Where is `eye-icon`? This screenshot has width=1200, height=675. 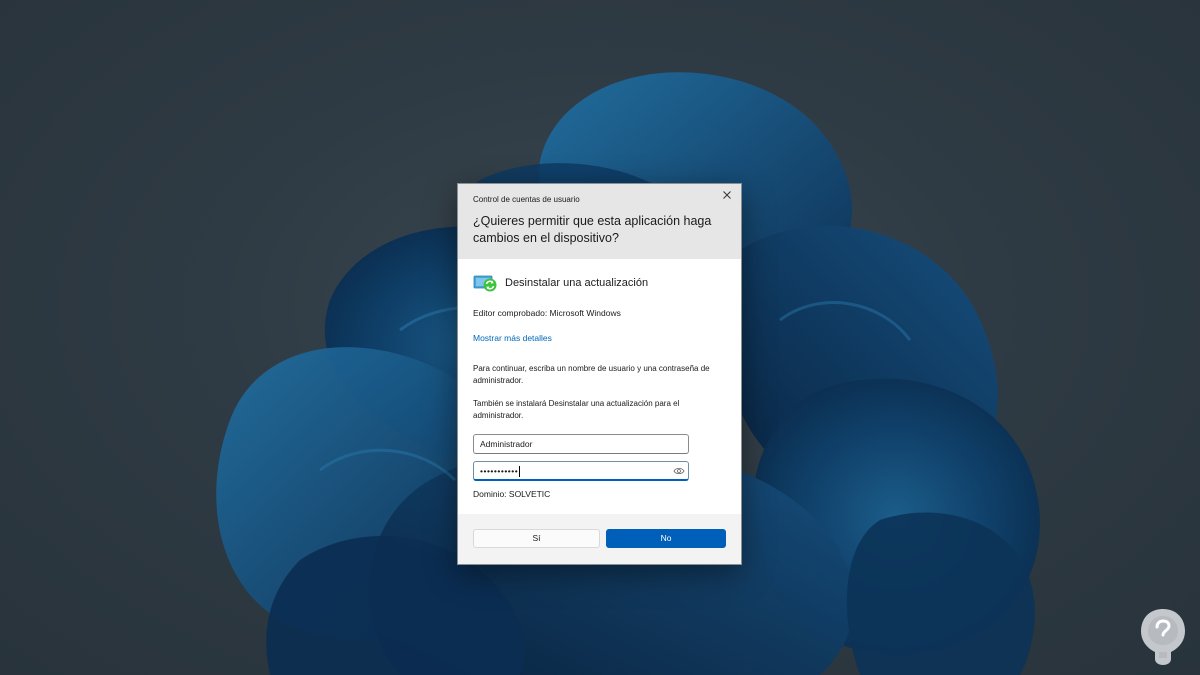 eye-icon is located at coordinates (679, 471).